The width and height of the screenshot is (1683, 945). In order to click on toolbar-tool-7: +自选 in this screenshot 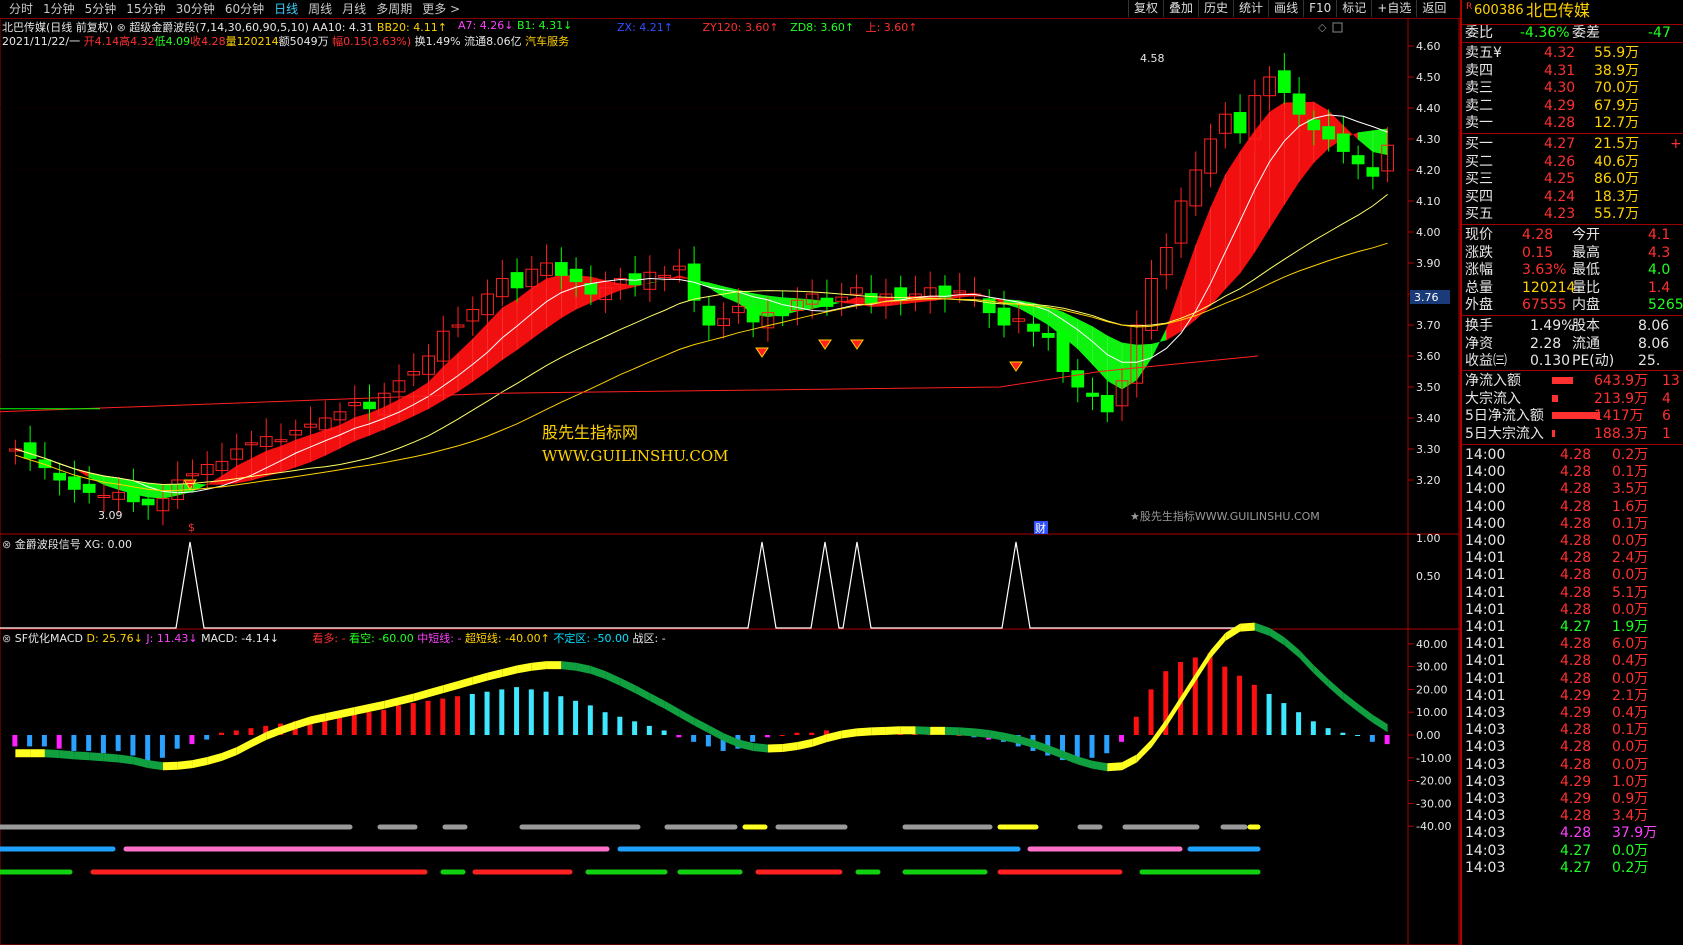, I will do `click(1393, 8)`.